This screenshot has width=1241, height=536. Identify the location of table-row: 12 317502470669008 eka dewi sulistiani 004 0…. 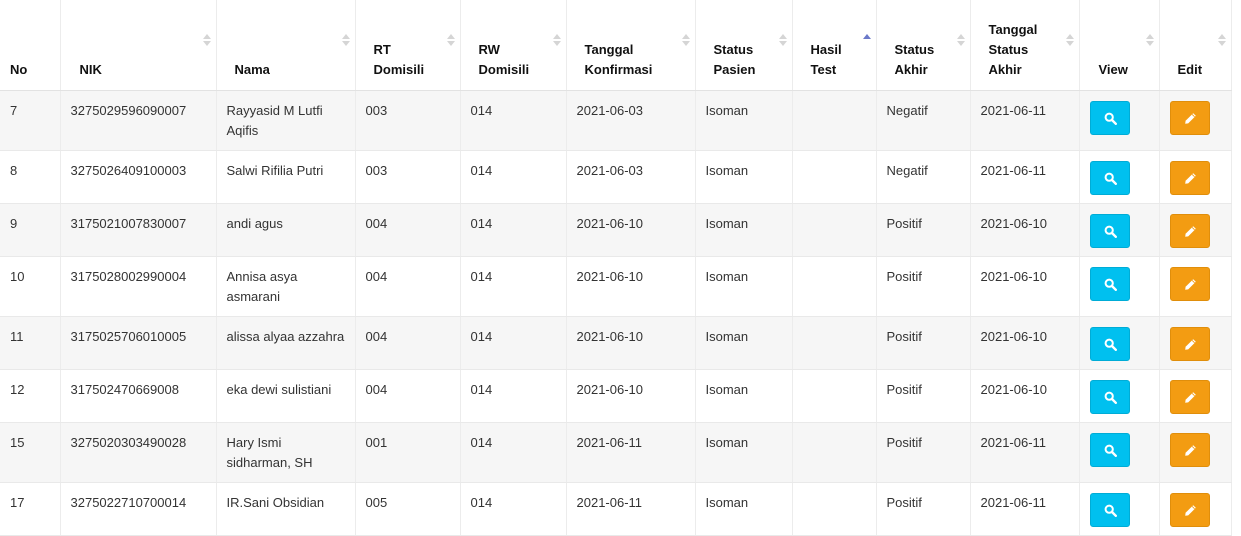
(616, 396).